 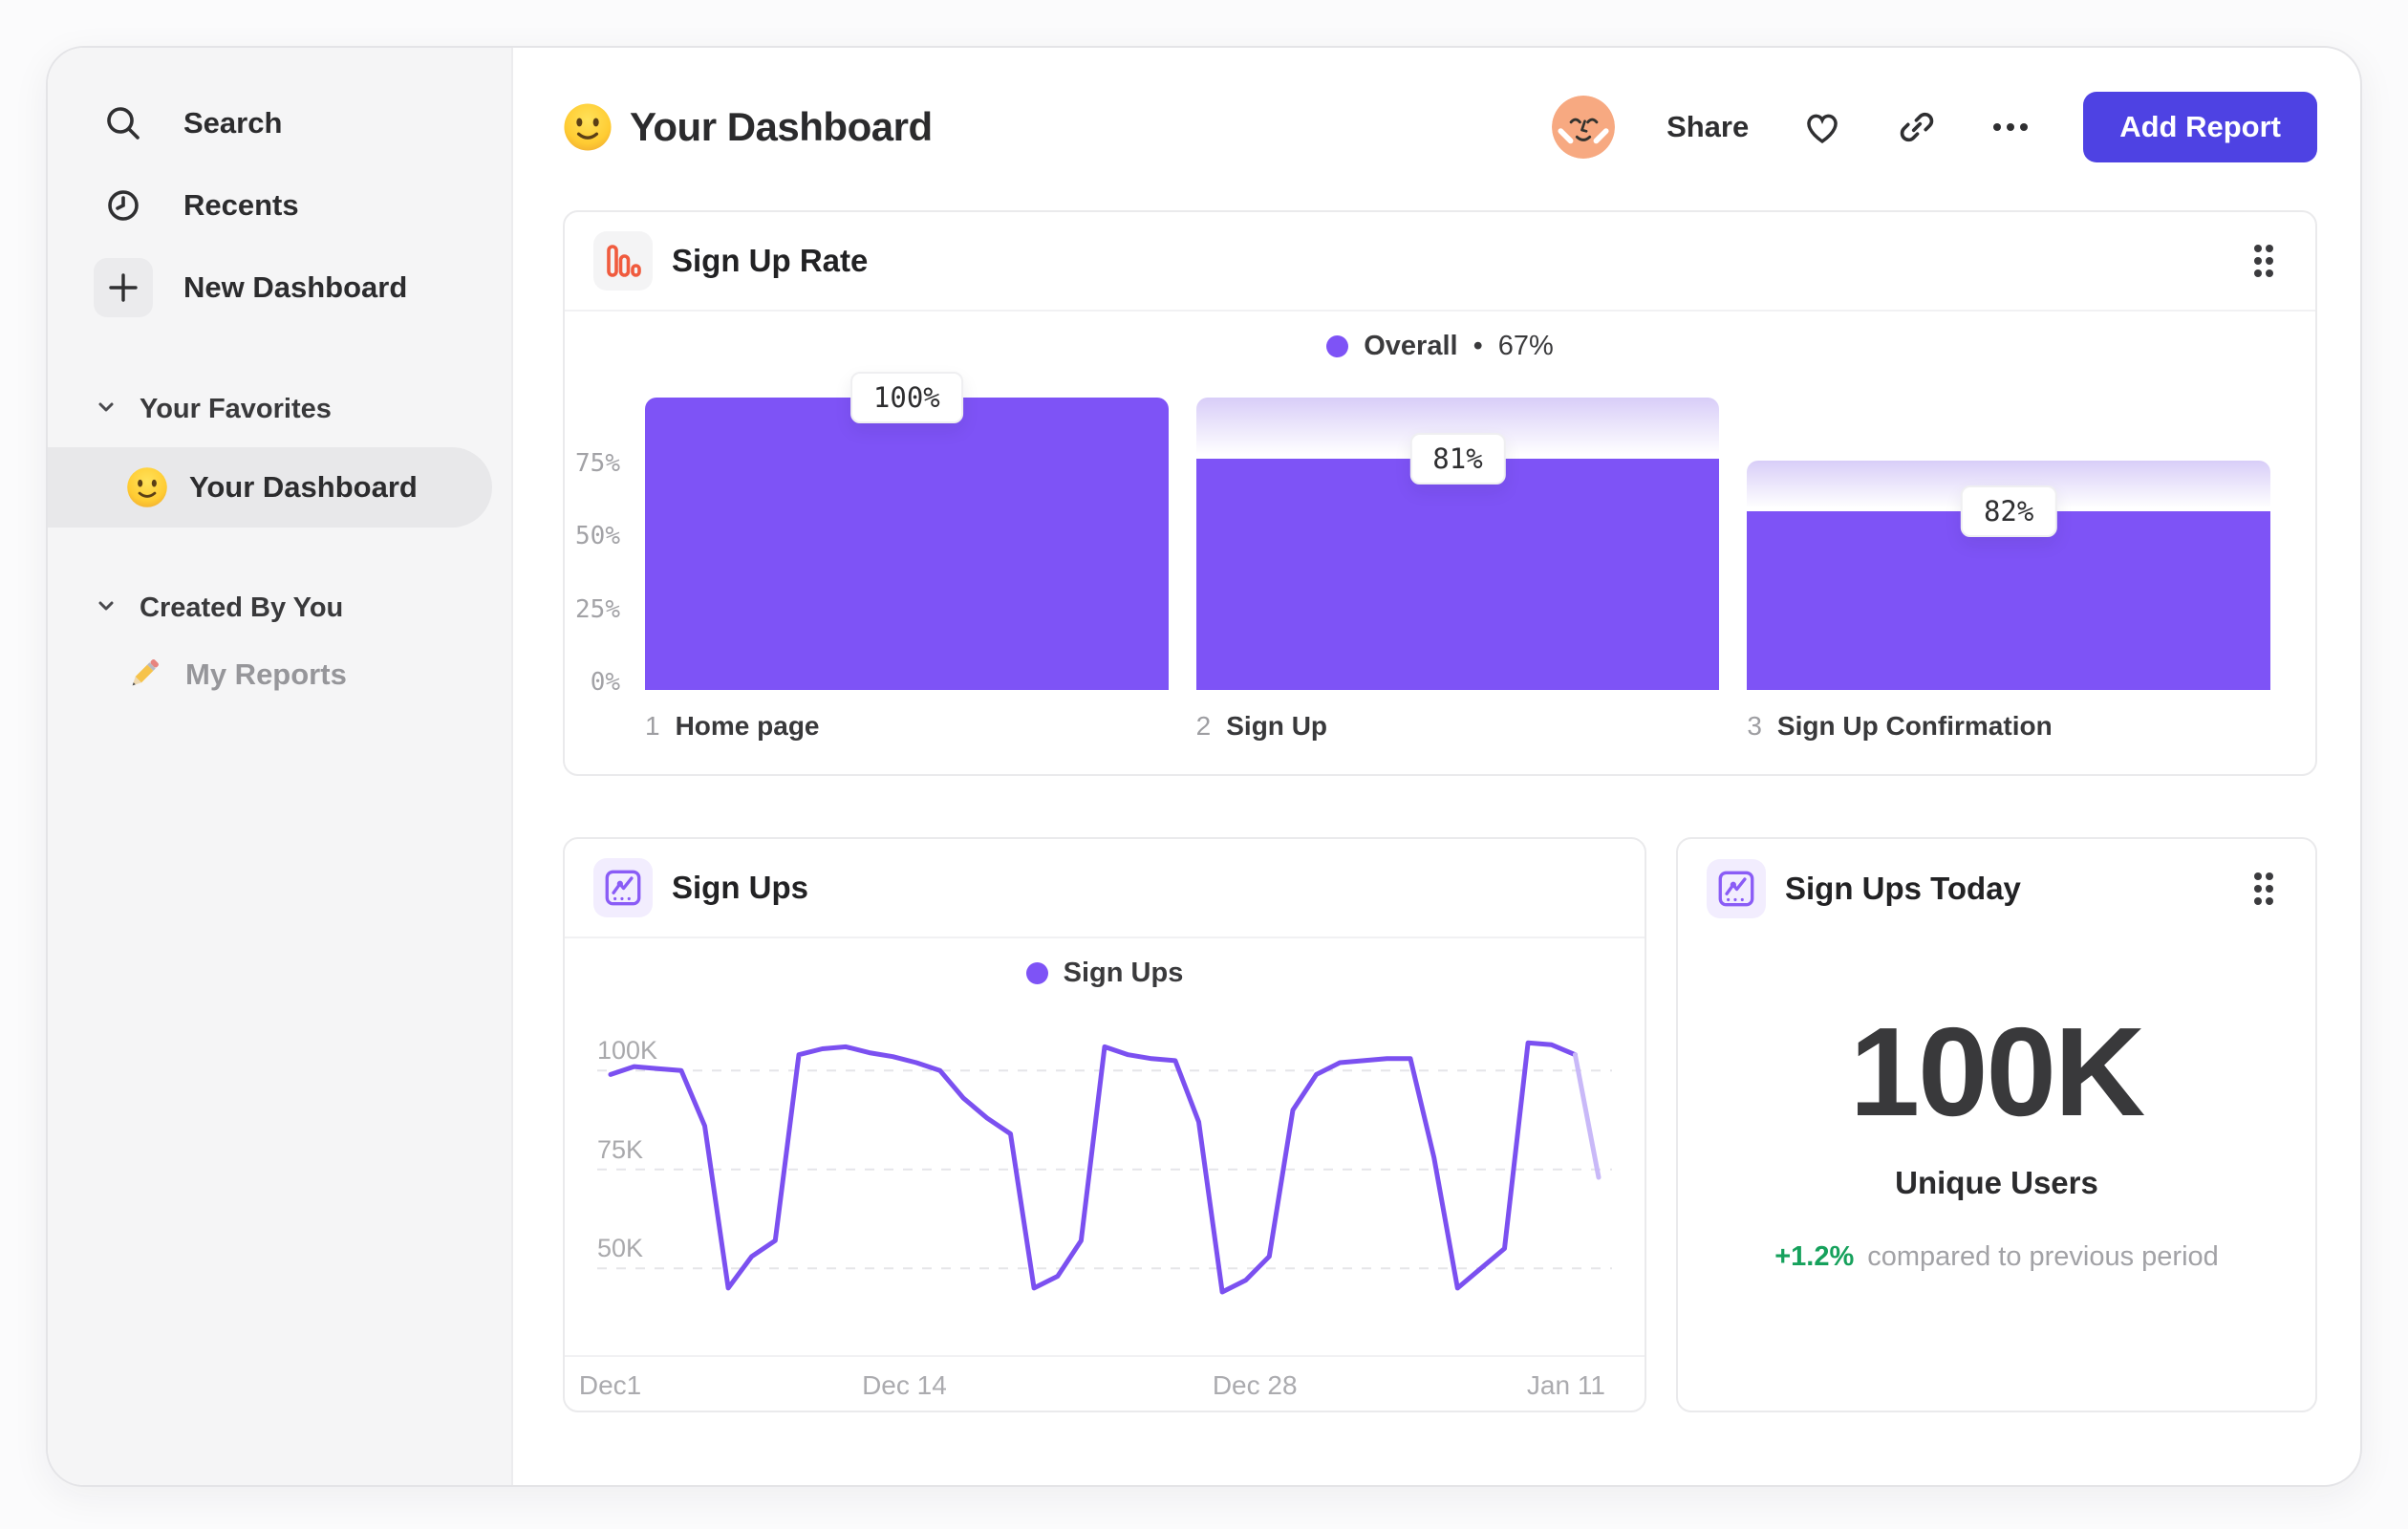 What do you see at coordinates (1587, 1116) in the screenshot?
I see `line-series-faded` at bounding box center [1587, 1116].